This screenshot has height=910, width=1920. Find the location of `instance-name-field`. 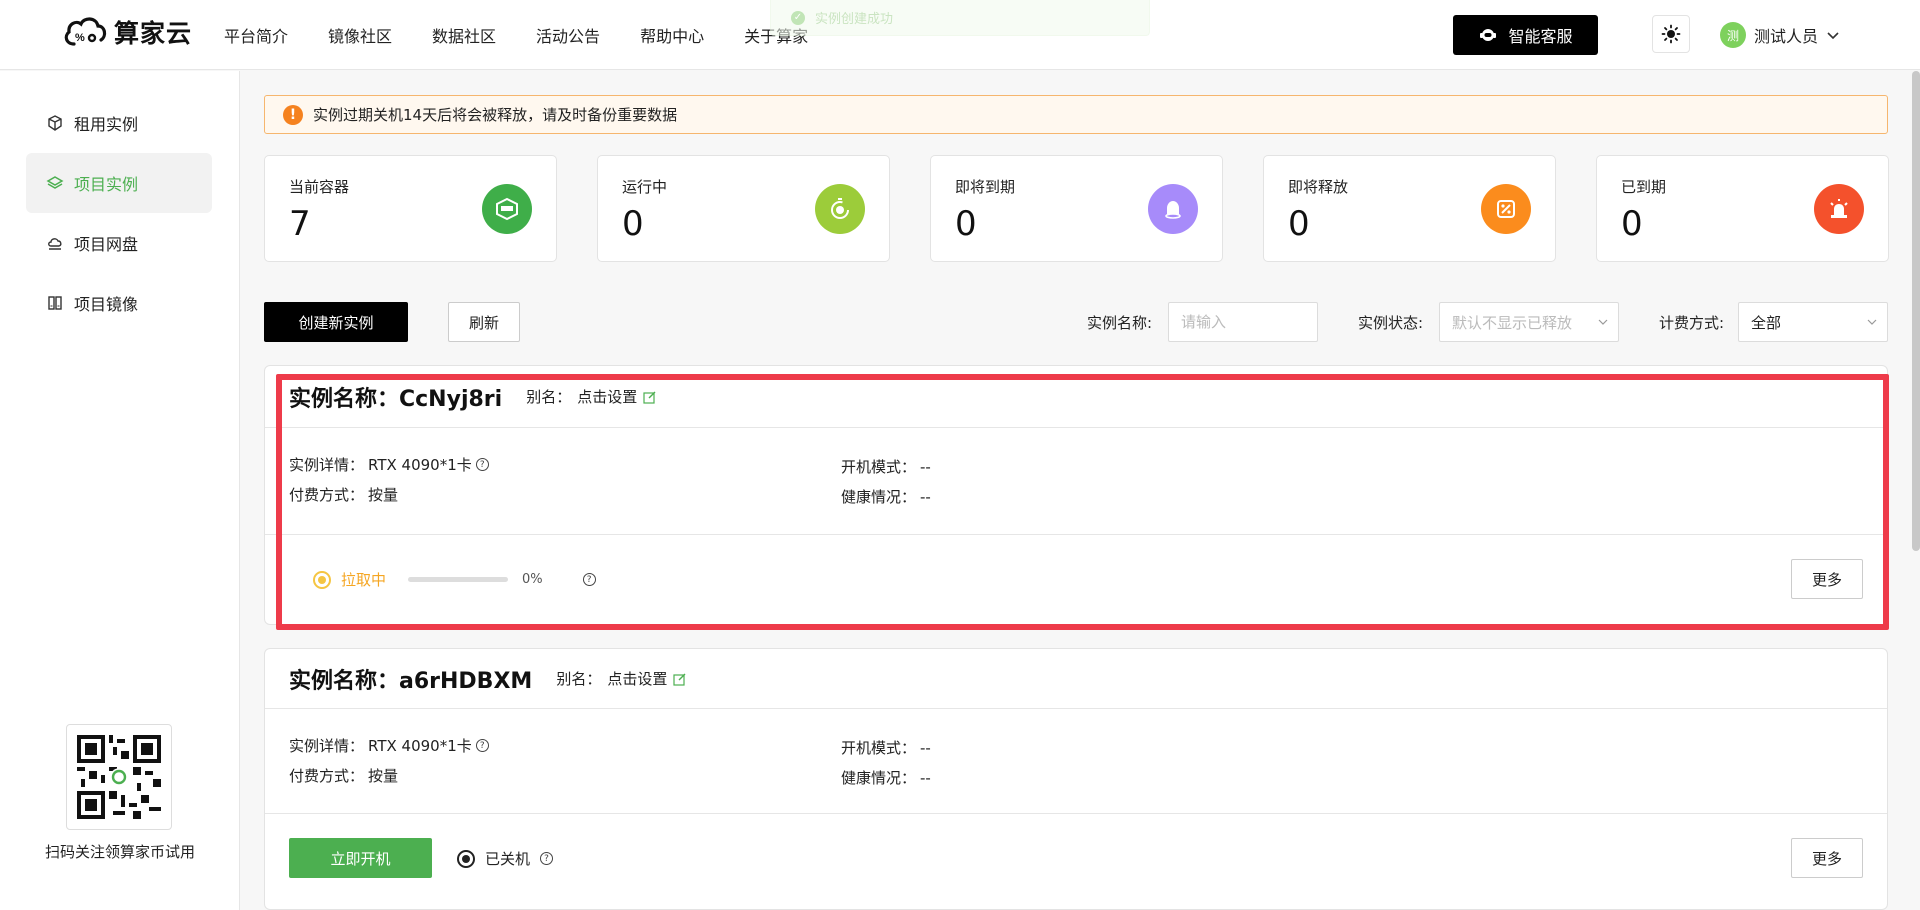

instance-name-field is located at coordinates (1243, 322).